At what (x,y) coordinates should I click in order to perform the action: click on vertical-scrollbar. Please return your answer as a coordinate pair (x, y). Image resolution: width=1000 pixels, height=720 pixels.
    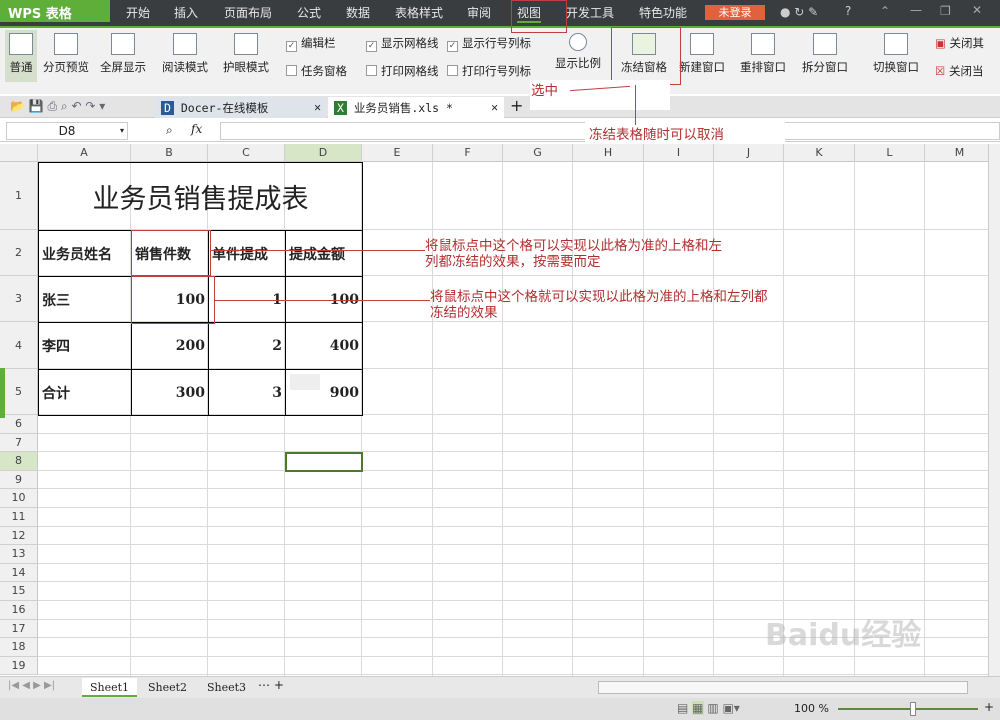
    Looking at the image, I should click on (994, 410).